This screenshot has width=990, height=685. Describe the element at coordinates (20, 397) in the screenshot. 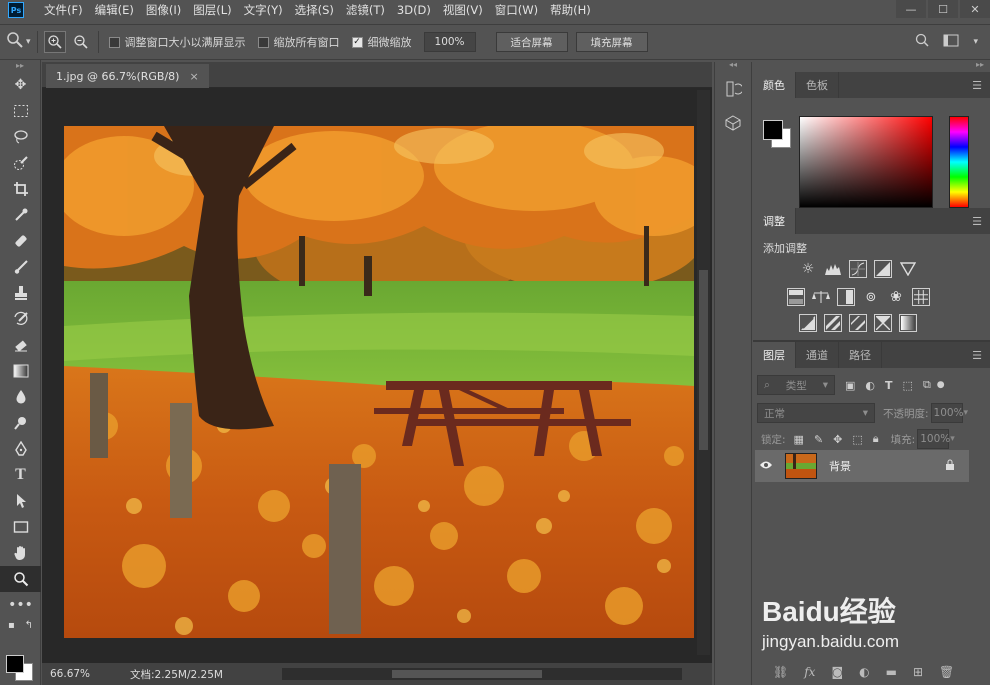

I see `blur-tool-icon` at that location.